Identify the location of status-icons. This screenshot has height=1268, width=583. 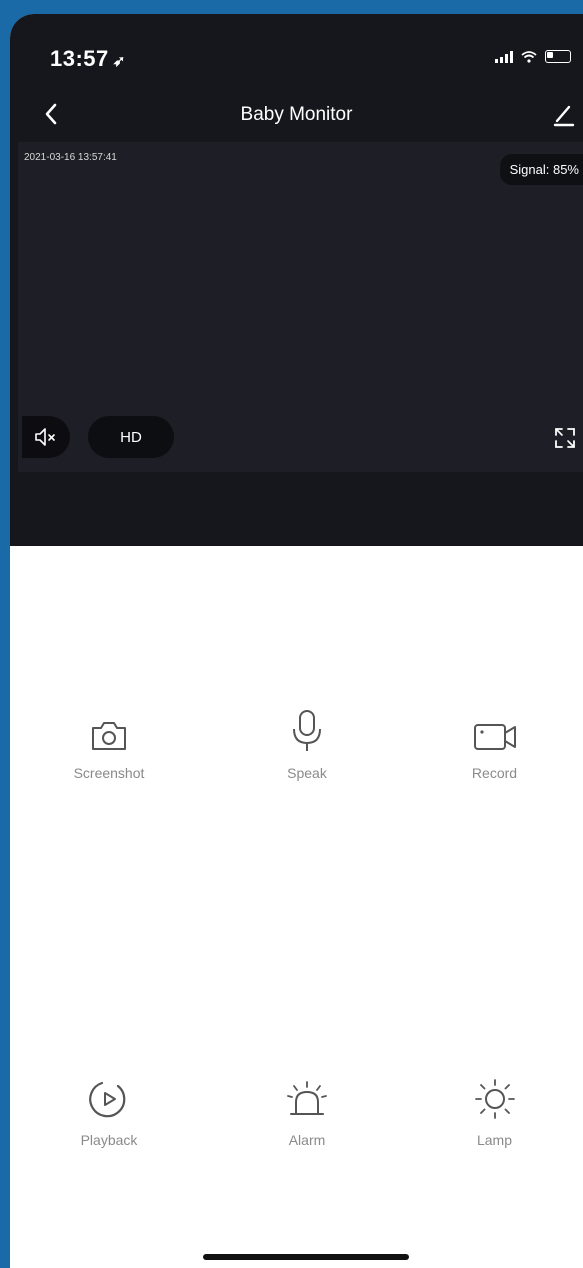
(533, 56).